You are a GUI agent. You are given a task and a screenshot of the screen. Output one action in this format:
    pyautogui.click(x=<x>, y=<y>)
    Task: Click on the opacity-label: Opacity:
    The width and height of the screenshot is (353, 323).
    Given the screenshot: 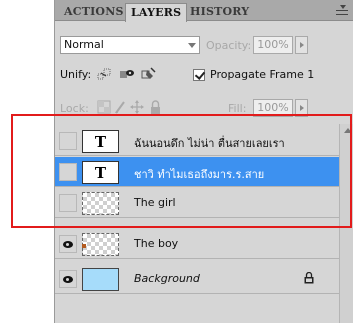 What is the action you would take?
    pyautogui.click(x=229, y=45)
    